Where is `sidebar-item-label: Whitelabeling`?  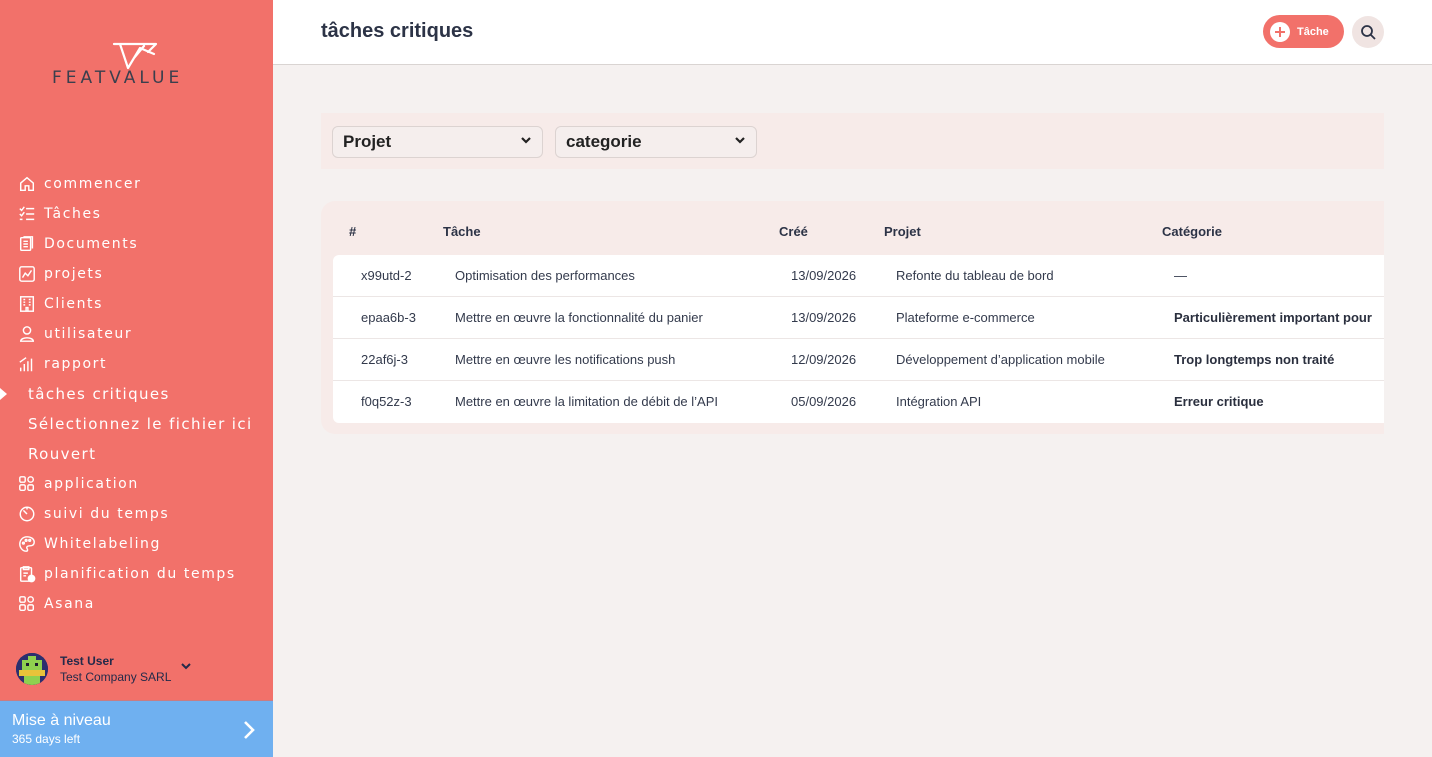 sidebar-item-label: Whitelabeling is located at coordinates (103, 544).